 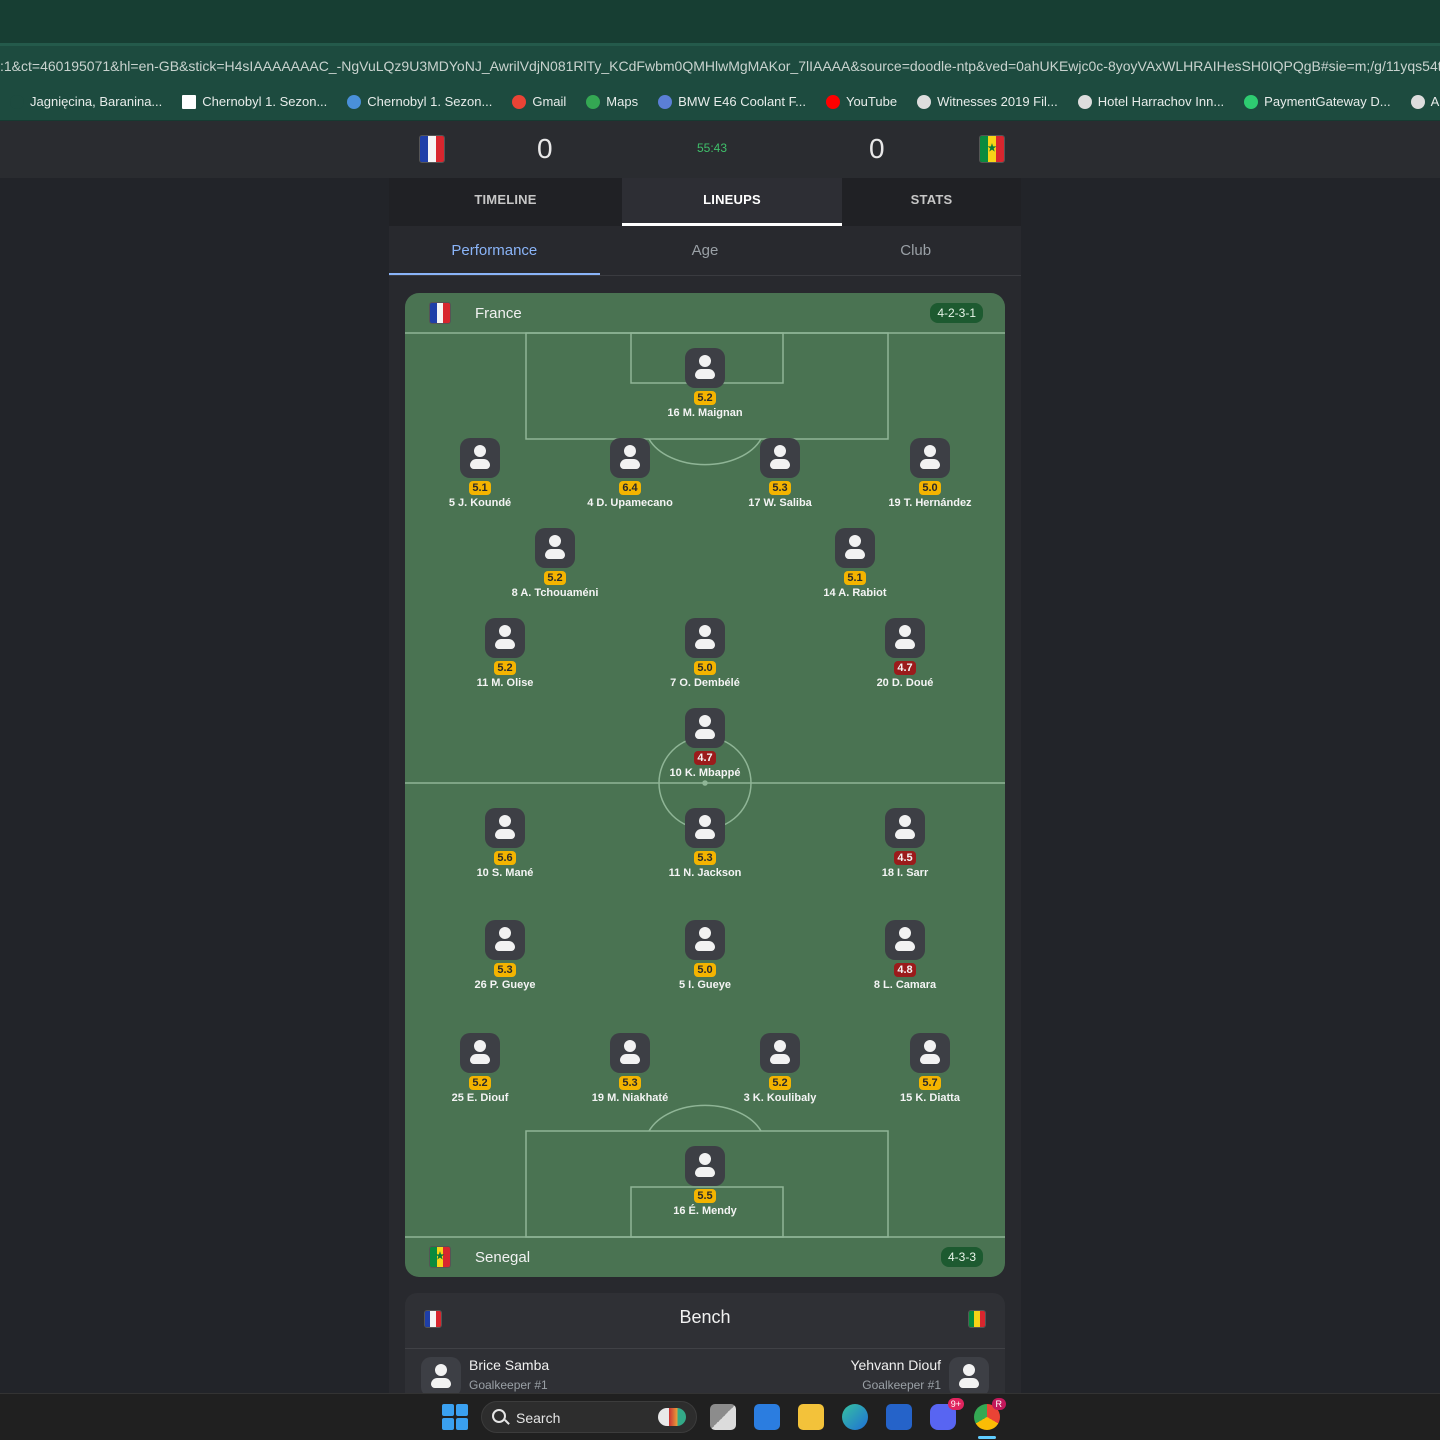 What do you see at coordinates (494, 250) in the screenshot?
I see `subtab-performance: Performance` at bounding box center [494, 250].